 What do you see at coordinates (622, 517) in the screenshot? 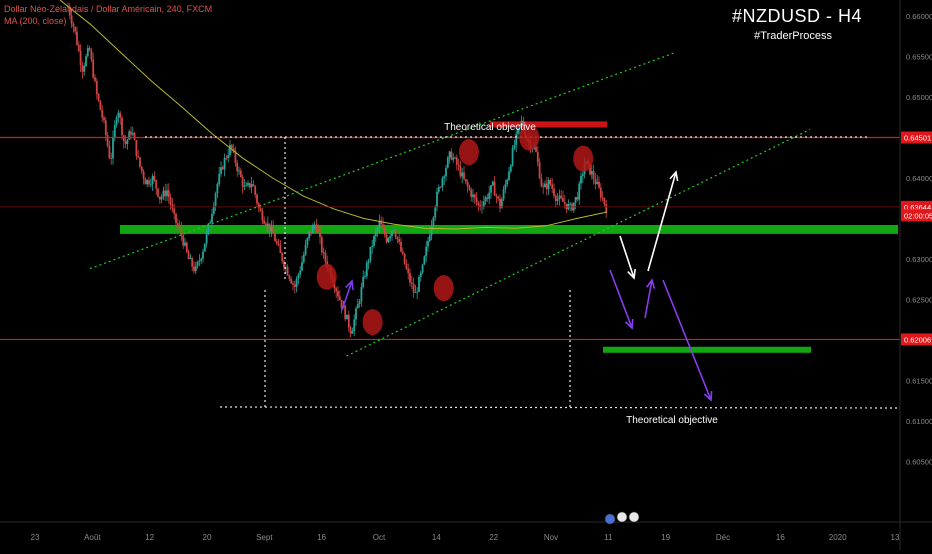
I see `event-flag-icon` at bounding box center [622, 517].